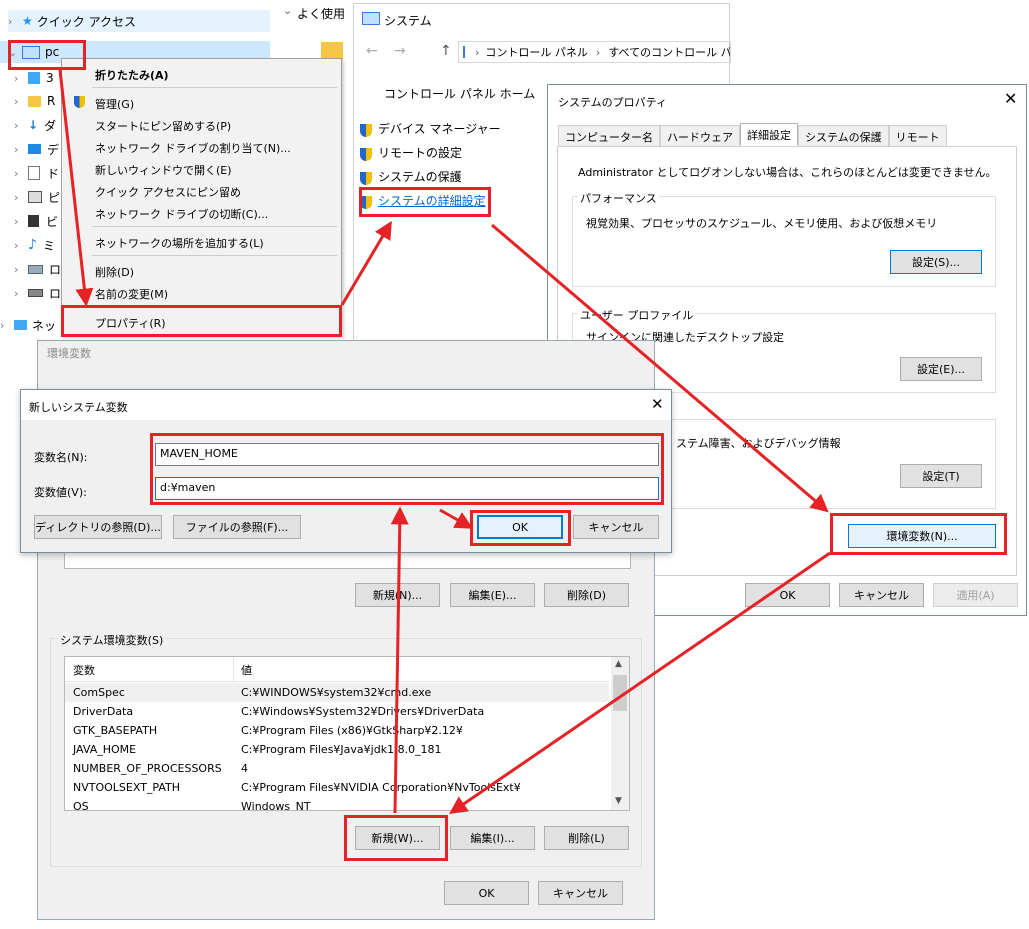  I want to click on arrow-properties-to-advanced, so click(366, 263).